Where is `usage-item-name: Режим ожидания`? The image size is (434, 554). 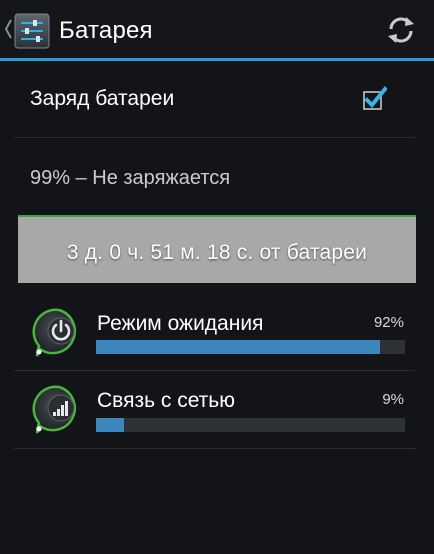 usage-item-name: Режим ожидания is located at coordinates (180, 323).